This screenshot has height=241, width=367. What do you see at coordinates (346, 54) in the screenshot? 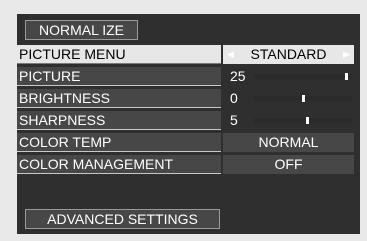
I see `arrow-right-icon: ▶` at bounding box center [346, 54].